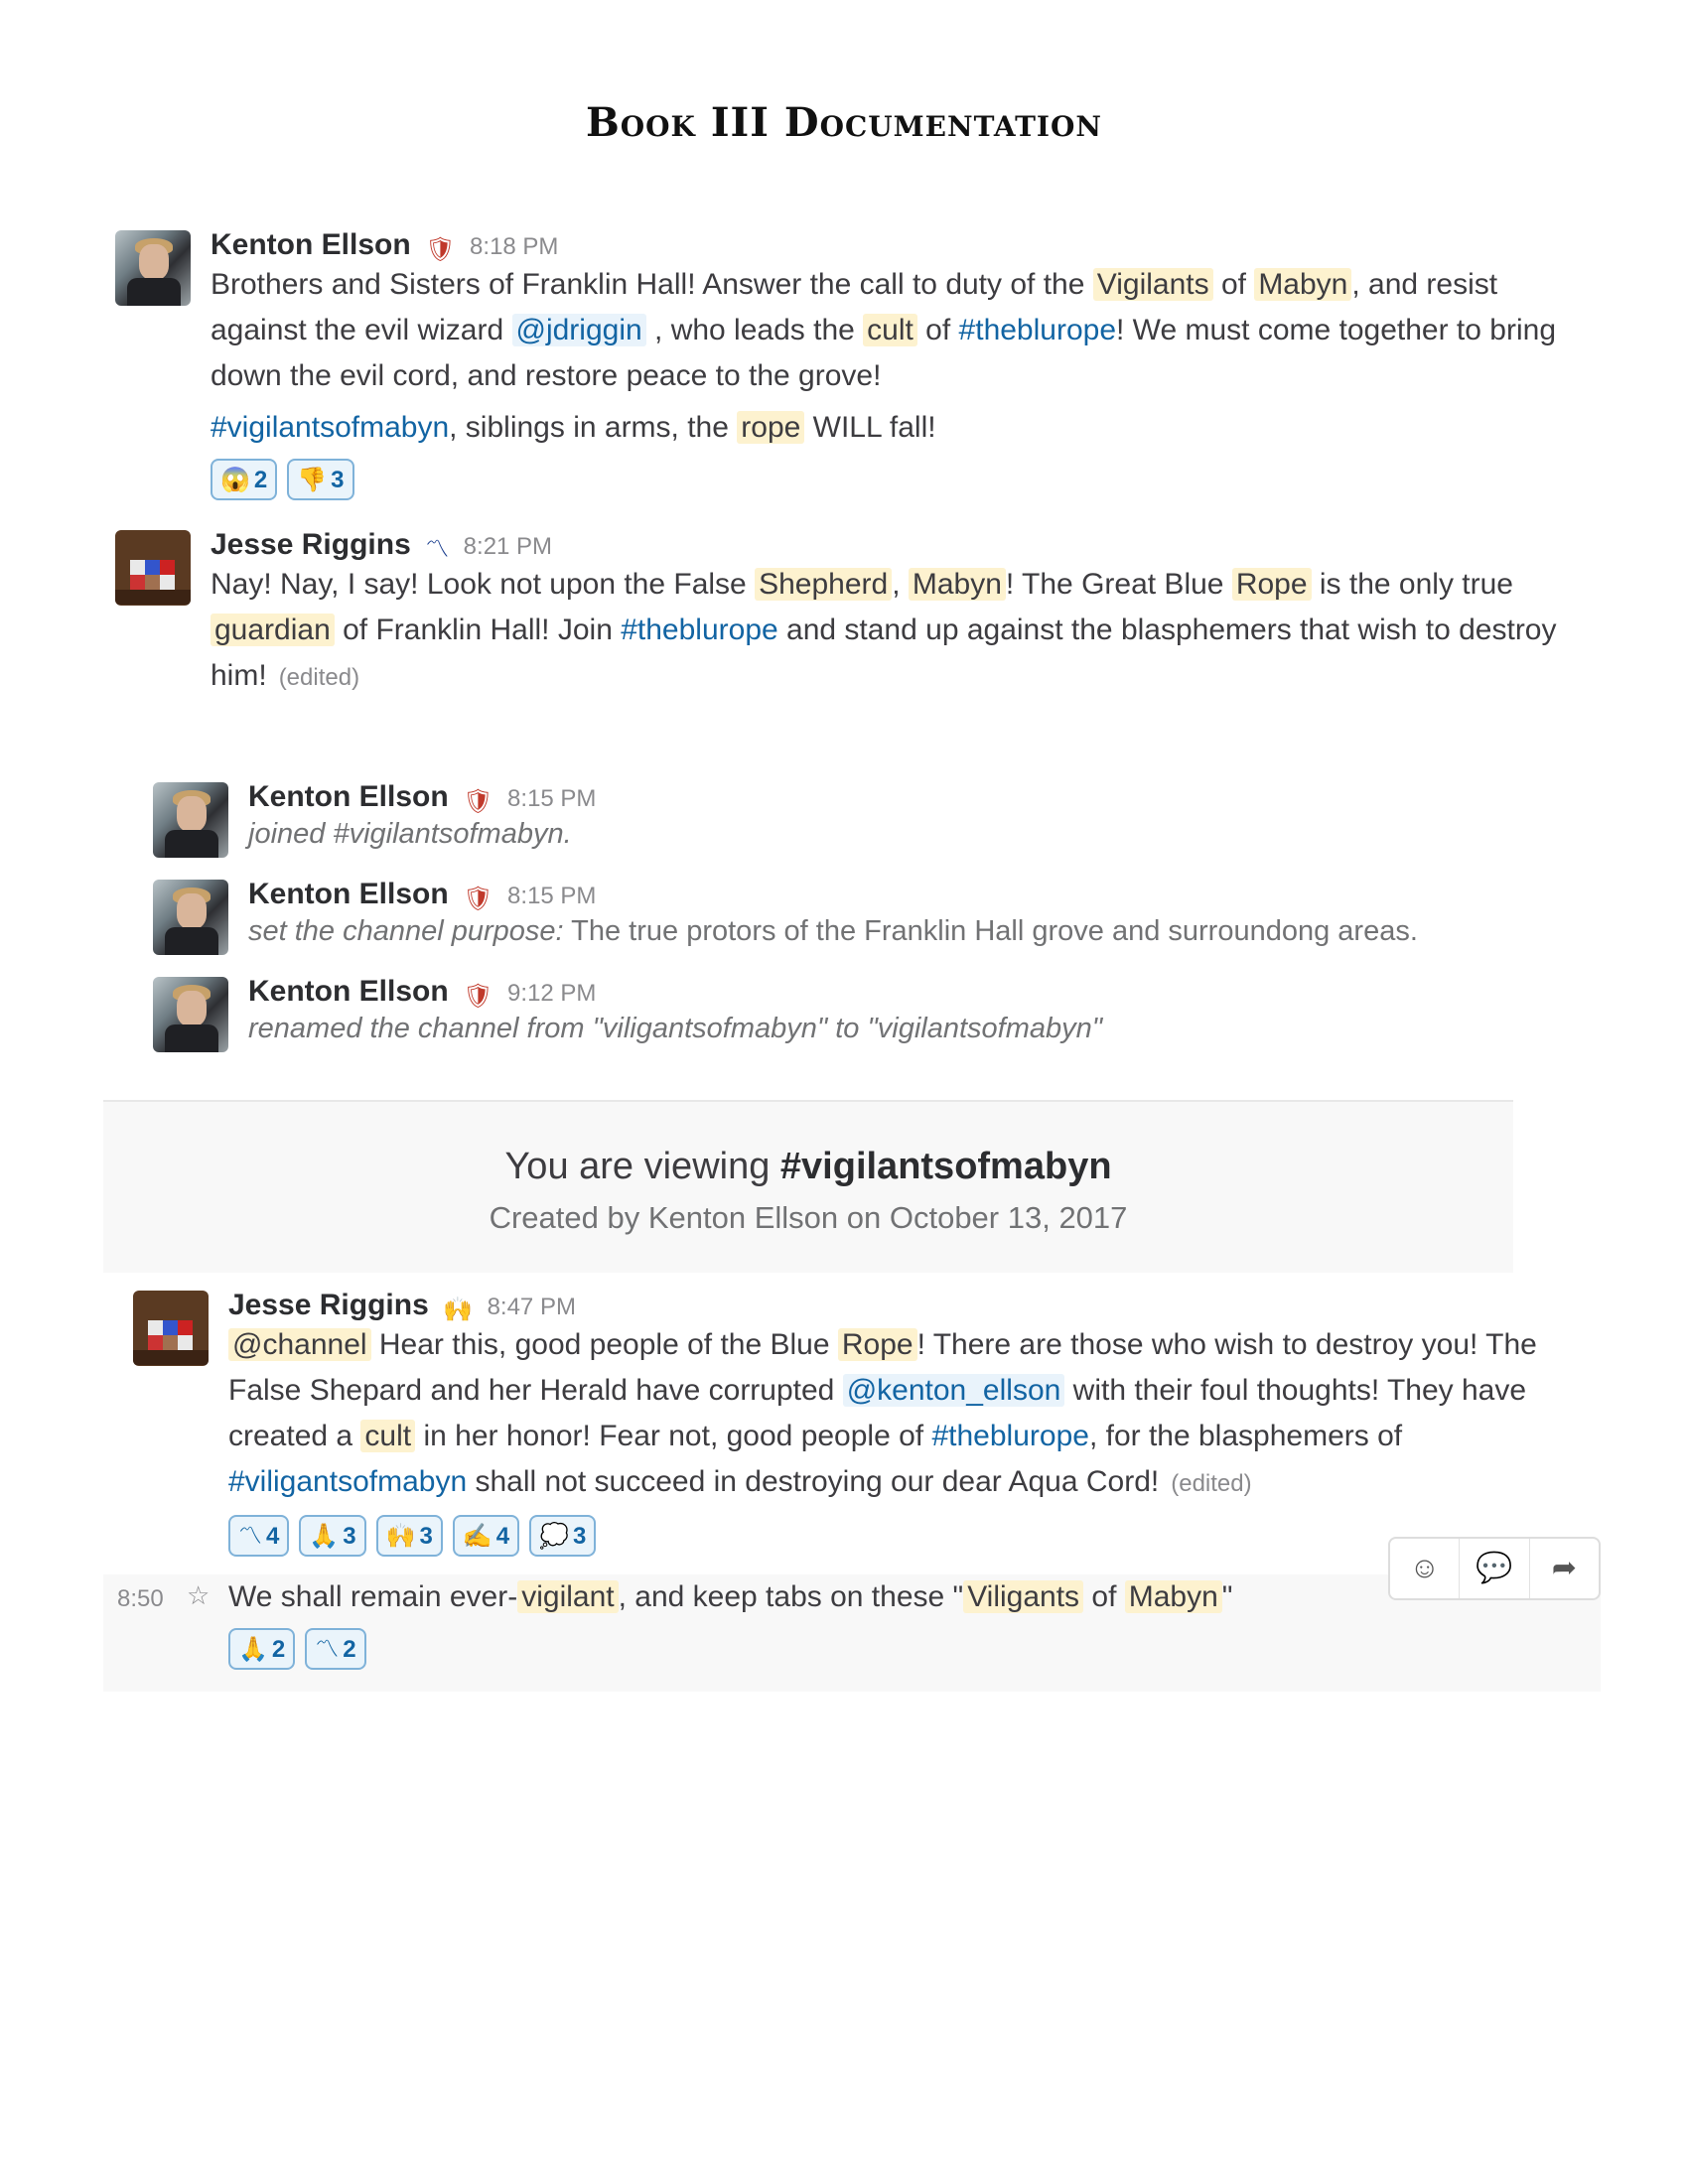 The width and height of the screenshot is (1688, 2184). What do you see at coordinates (903, 1651) in the screenshot?
I see `reactions: 🙏 2 〽 2` at bounding box center [903, 1651].